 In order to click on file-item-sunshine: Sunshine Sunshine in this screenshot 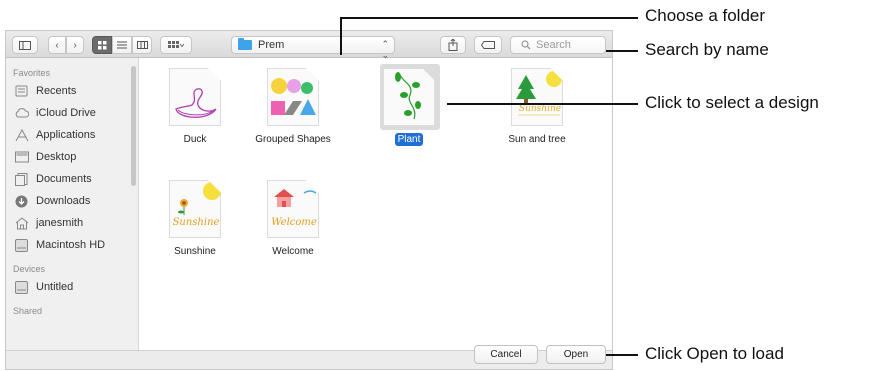, I will do `click(195, 219)`.